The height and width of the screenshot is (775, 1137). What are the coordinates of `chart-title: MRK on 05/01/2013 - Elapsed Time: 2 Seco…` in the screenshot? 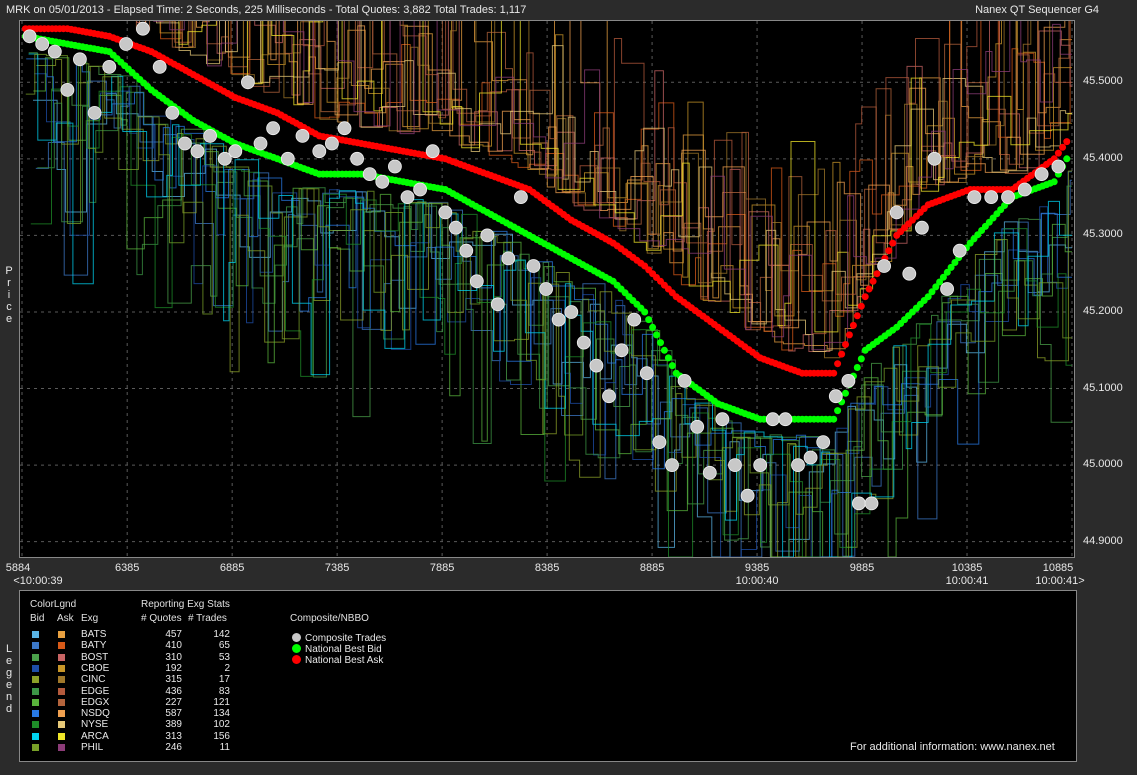 It's located at (266, 10).